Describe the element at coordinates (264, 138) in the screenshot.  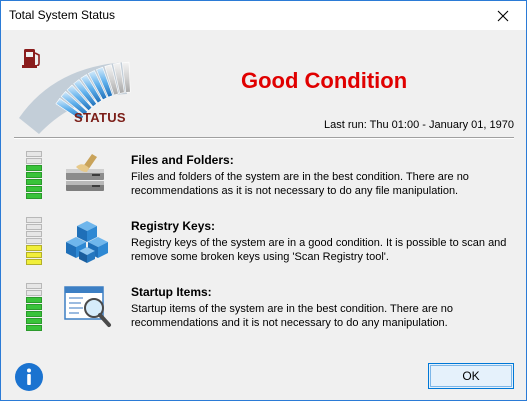
I see `header-divider` at that location.